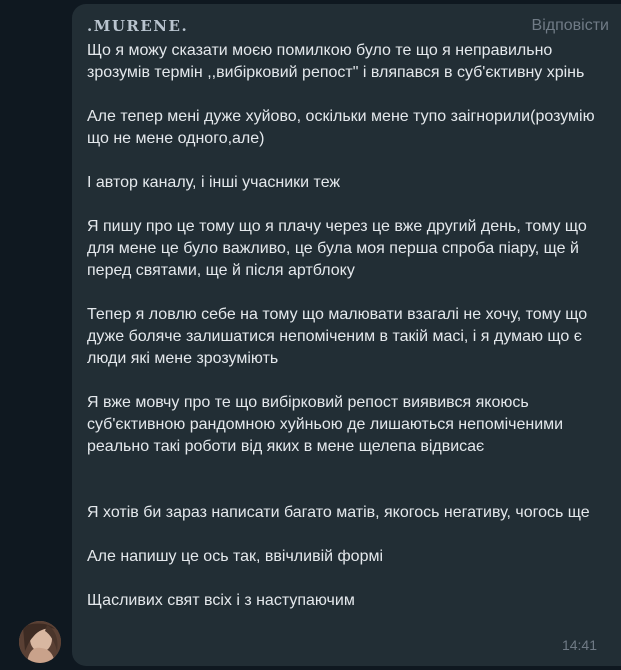 This screenshot has height=670, width=621. Describe the element at coordinates (214, 182) in the screenshot. I see `message-paragraph: І автор каналу, і інші учасники теж` at that location.